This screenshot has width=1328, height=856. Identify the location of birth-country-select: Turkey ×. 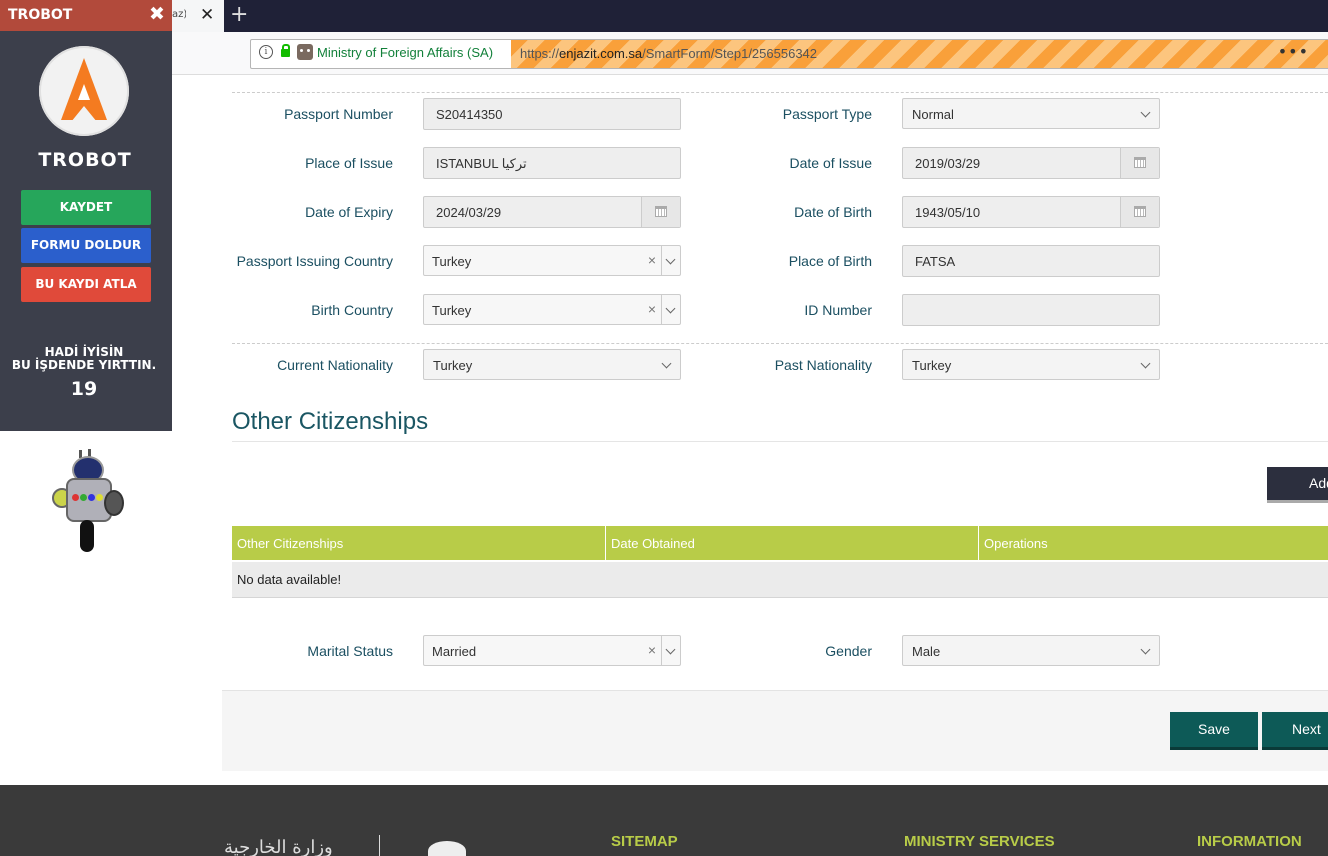
(552, 309).